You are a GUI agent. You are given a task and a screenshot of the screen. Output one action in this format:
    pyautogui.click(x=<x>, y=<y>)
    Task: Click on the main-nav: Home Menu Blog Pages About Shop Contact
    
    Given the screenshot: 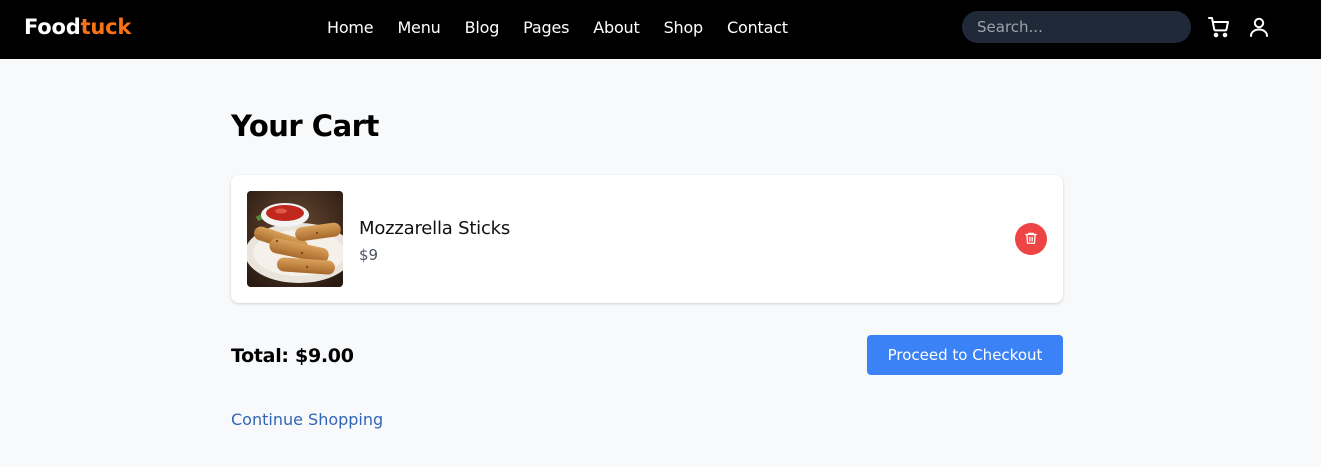 What is the action you would take?
    pyautogui.click(x=557, y=27)
    